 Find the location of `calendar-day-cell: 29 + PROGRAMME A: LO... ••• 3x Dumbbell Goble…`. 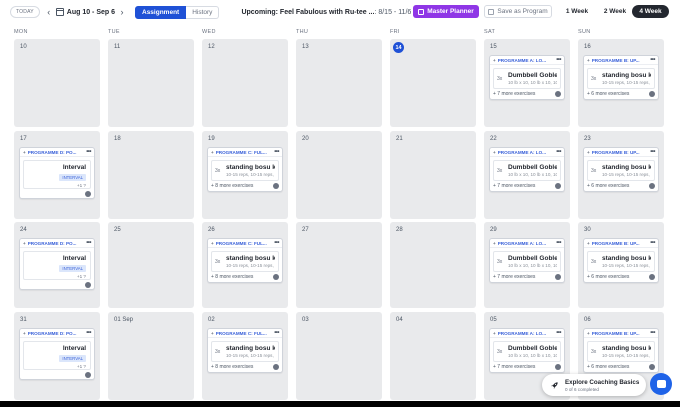

calendar-day-cell: 29 + PROGRAMME A: LO... ••• 3x Dumbbell Goble… is located at coordinates (527, 265).